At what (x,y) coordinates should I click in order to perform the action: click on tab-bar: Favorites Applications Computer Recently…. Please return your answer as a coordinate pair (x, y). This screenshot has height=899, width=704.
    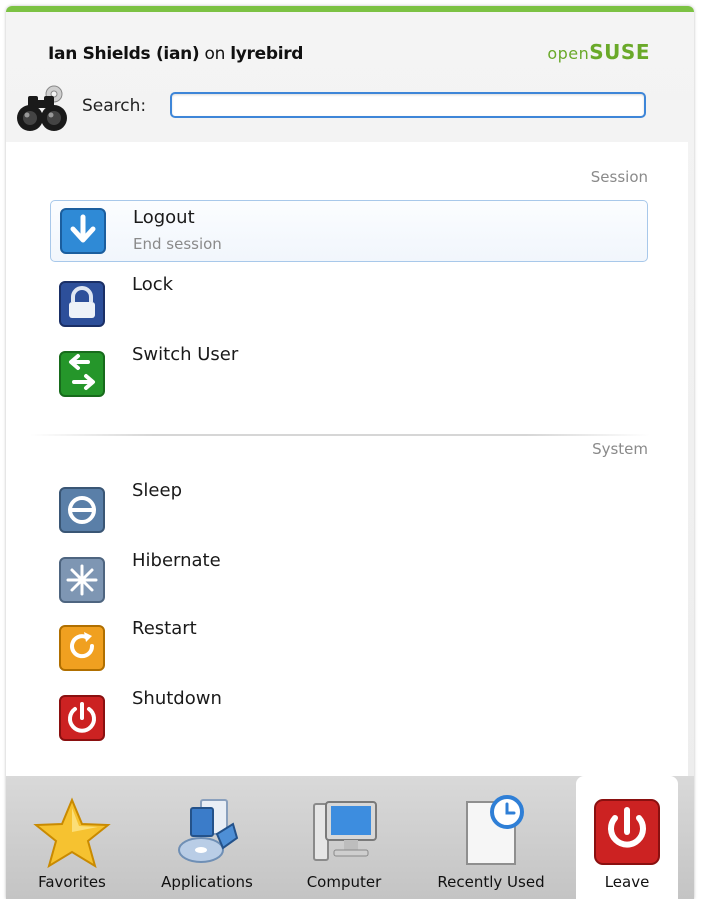
    Looking at the image, I should click on (350, 837).